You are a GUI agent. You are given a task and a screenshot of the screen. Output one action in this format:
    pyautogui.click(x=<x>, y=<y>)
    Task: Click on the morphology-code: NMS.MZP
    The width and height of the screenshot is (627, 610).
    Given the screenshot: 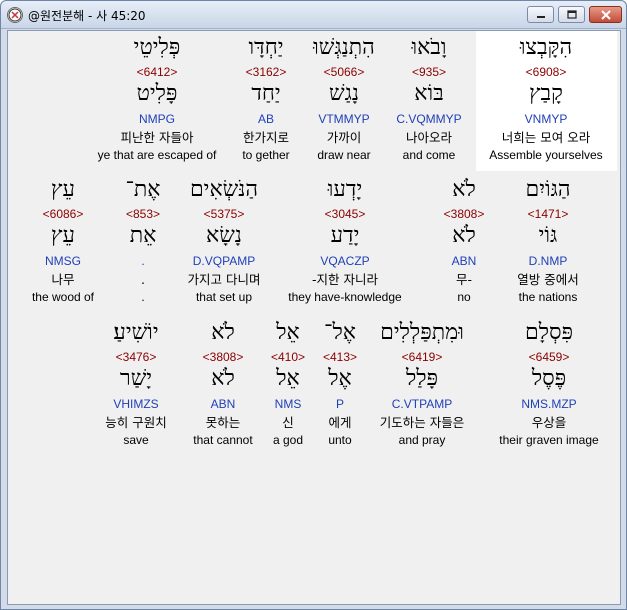 What is the action you would take?
    pyautogui.click(x=549, y=404)
    